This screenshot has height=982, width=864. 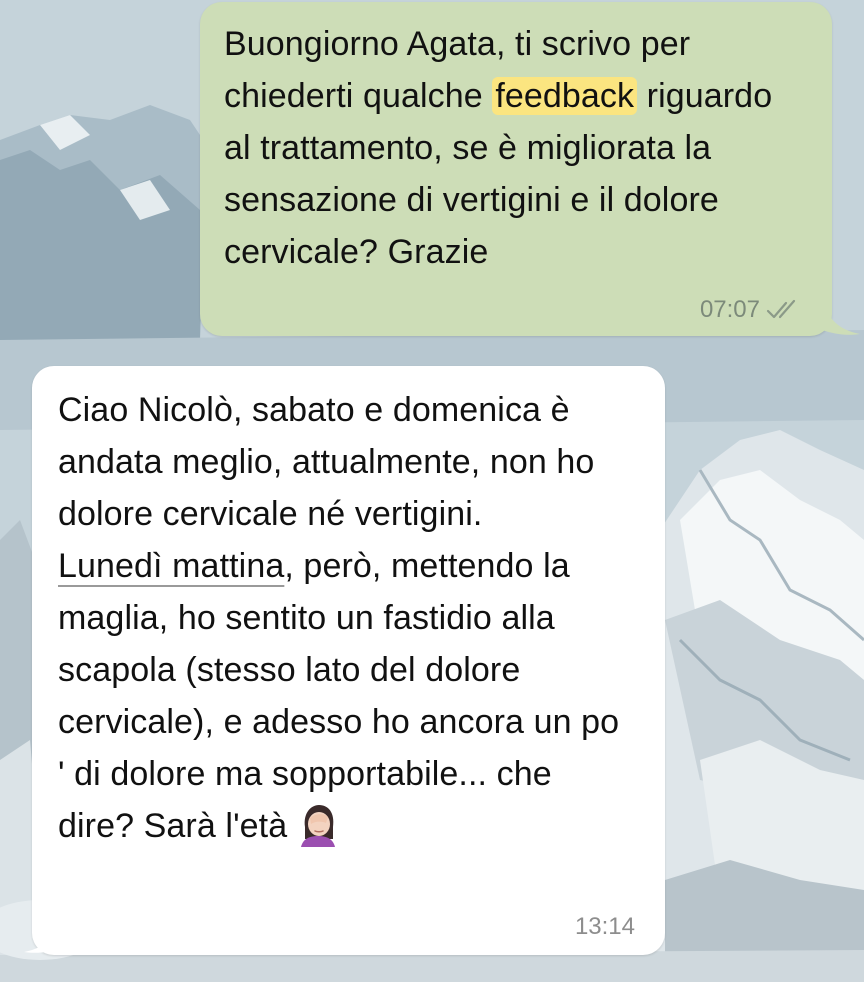 What do you see at coordinates (171, 566) in the screenshot?
I see `date-link: Lunedì mattina` at bounding box center [171, 566].